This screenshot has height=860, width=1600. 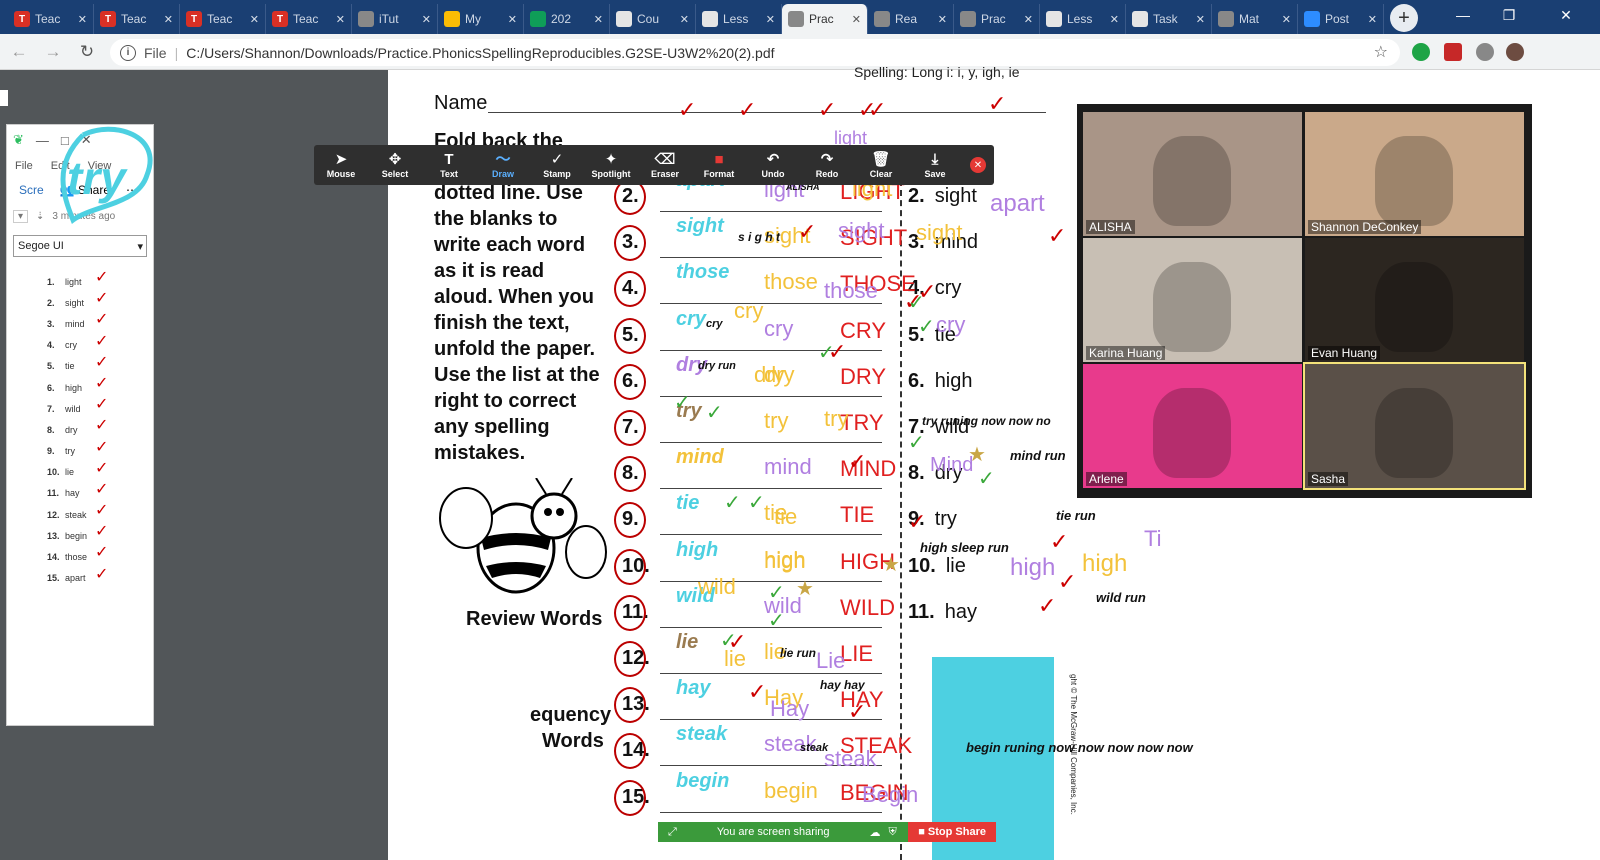 I want to click on tool-stamp-button: ✓ Stamp, so click(x=557, y=165).